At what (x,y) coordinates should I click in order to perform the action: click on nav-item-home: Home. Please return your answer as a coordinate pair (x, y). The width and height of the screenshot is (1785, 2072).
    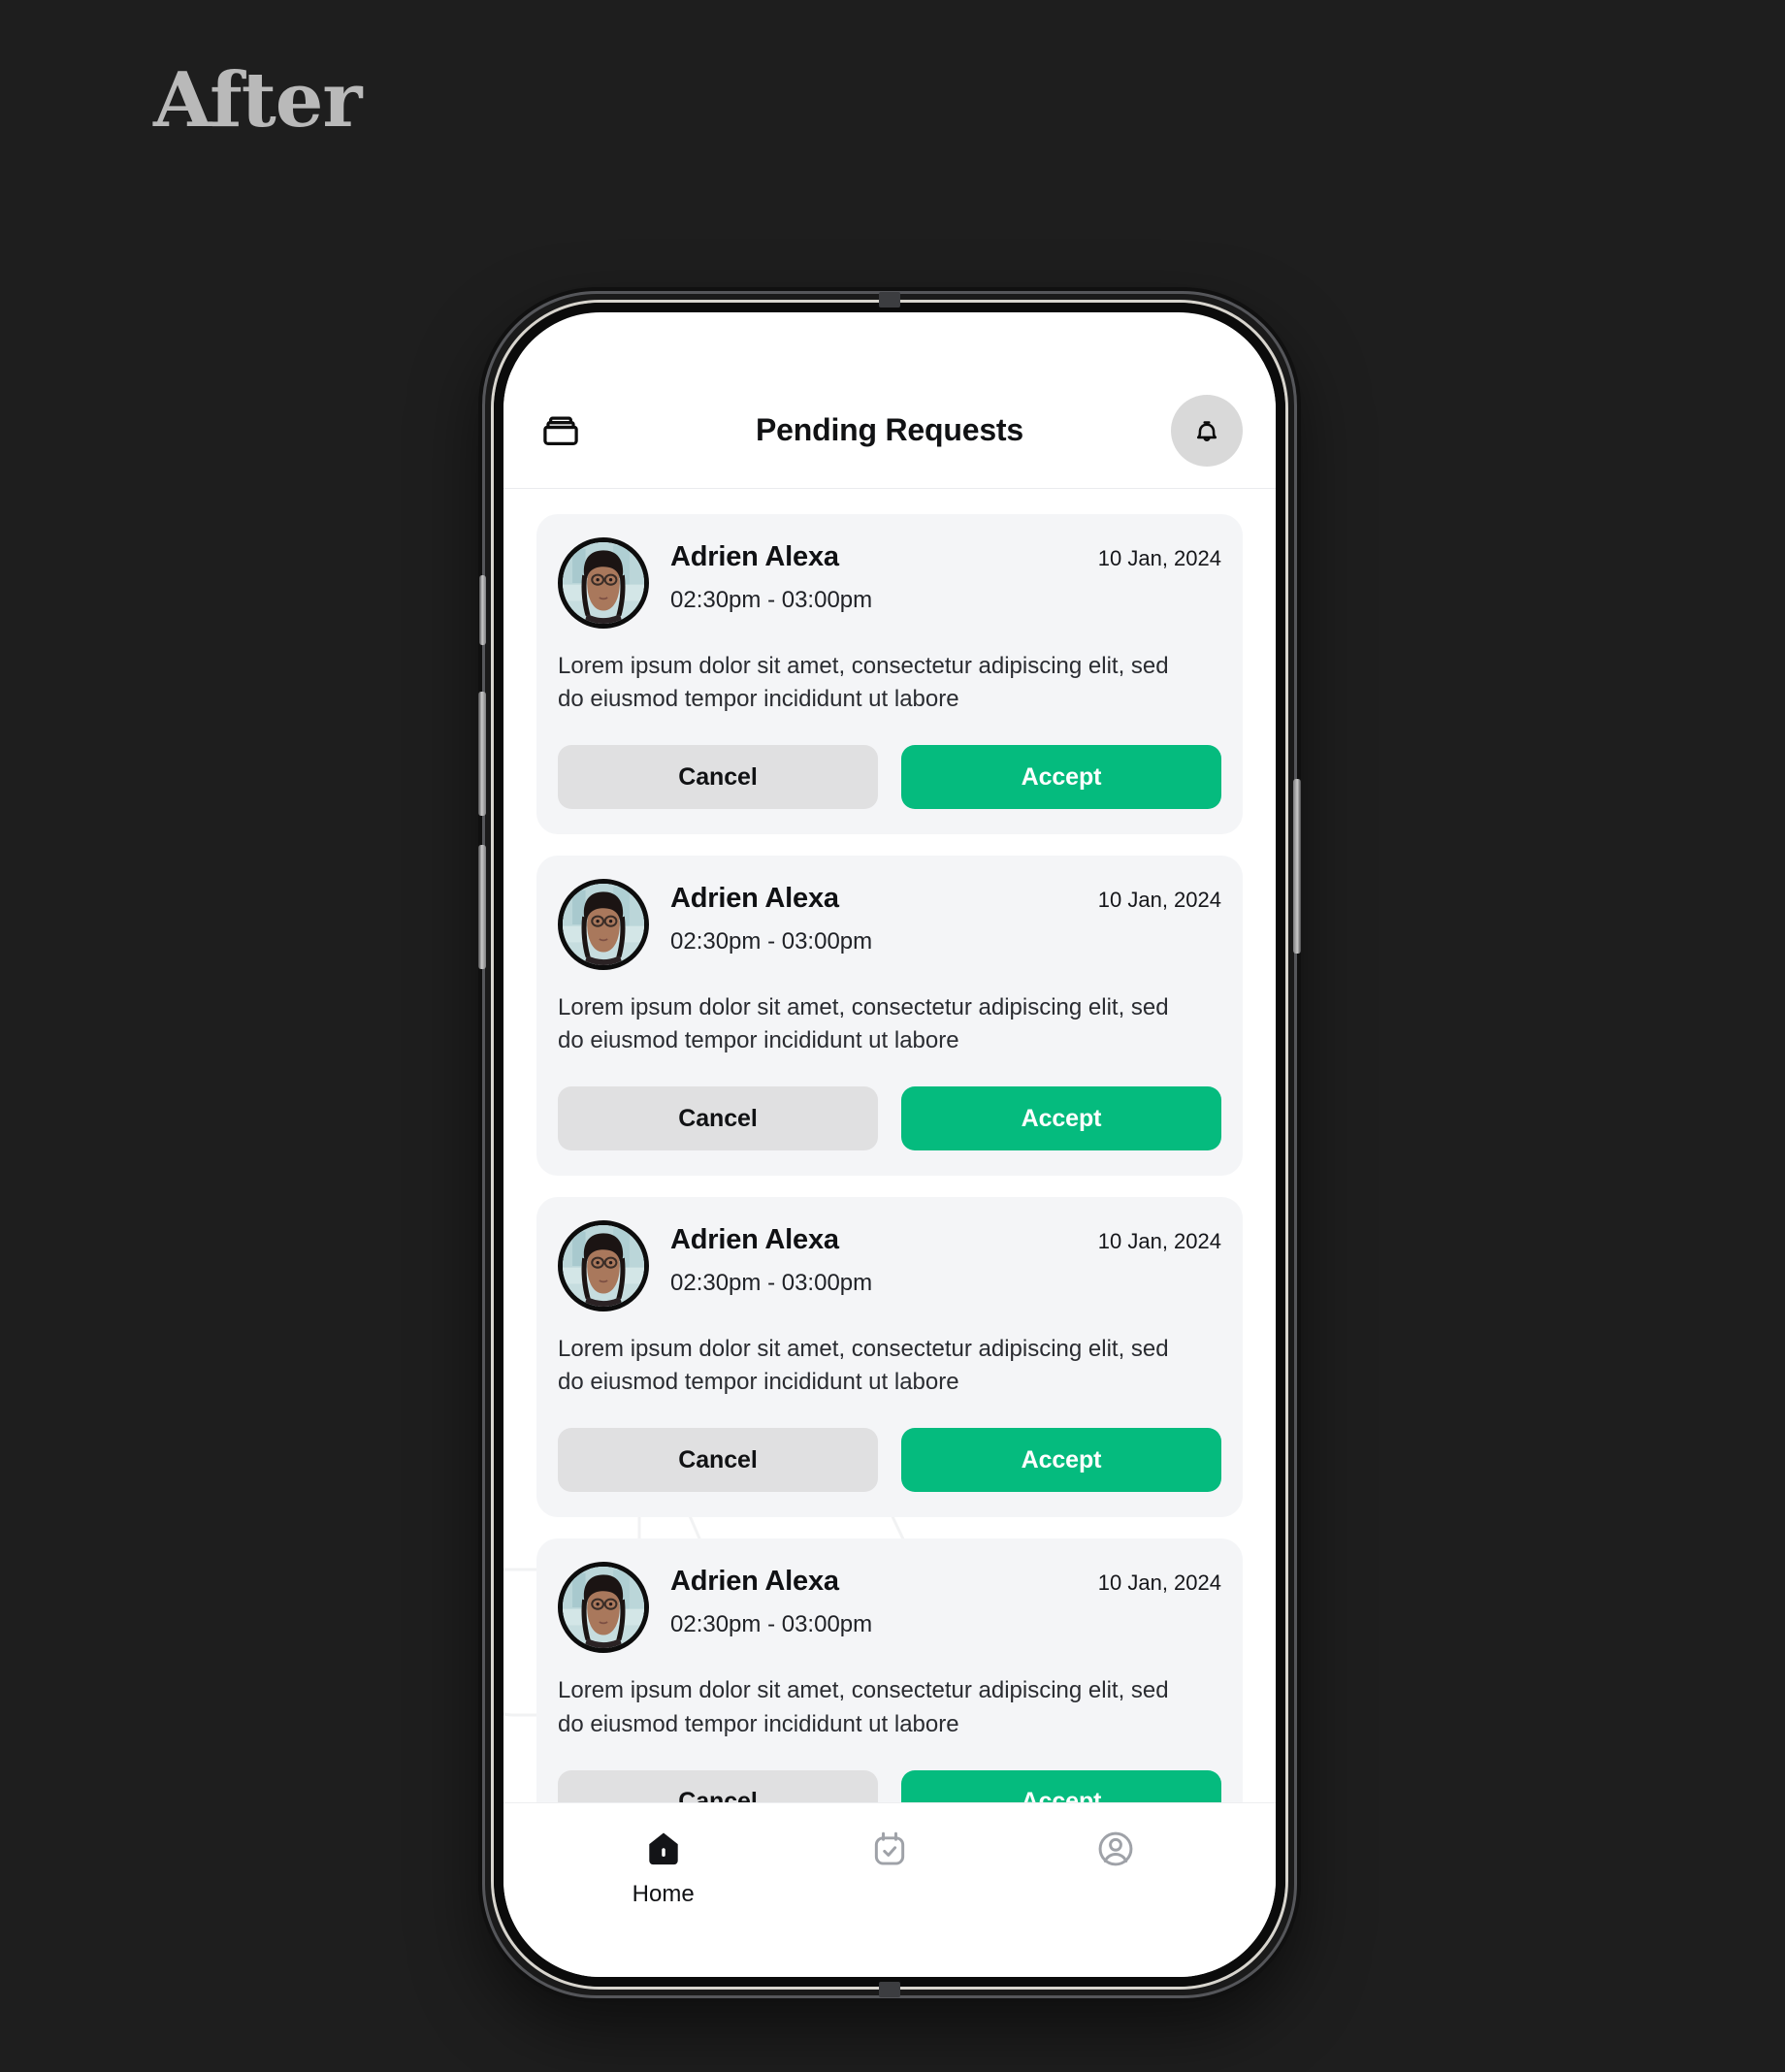
    Looking at the image, I should click on (663, 1868).